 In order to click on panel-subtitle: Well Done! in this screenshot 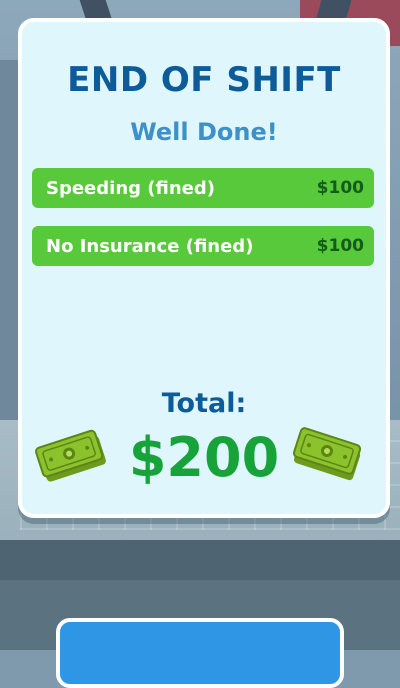, I will do `click(204, 132)`.